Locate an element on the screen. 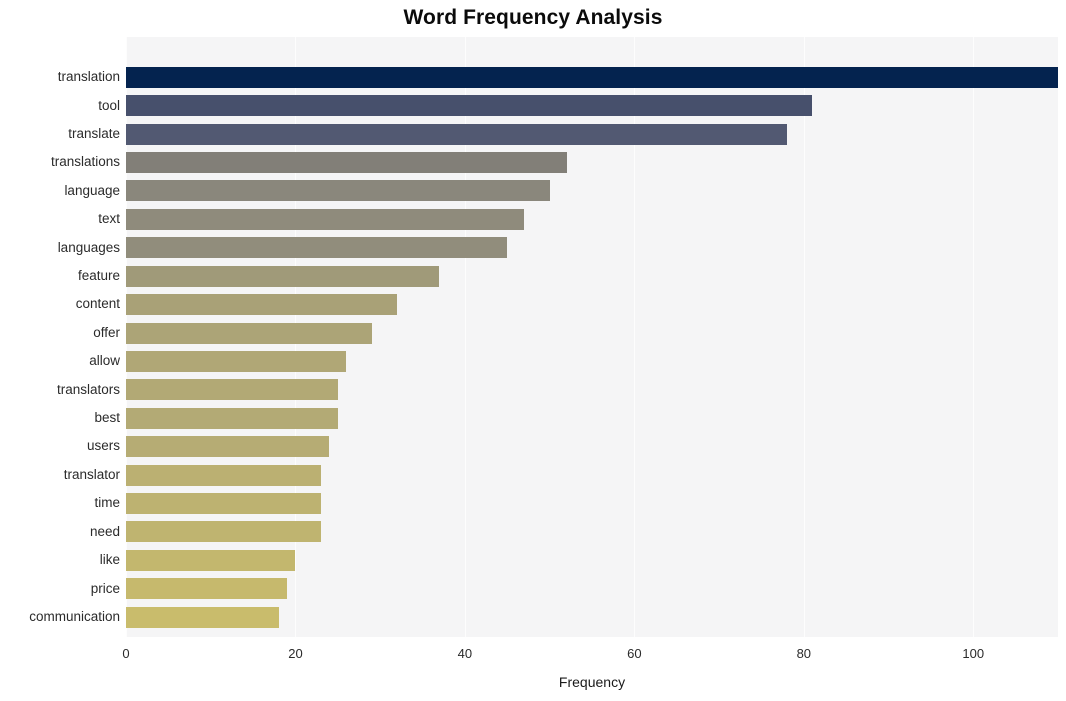  y-tick-label-allow: allow is located at coordinates (104, 361).